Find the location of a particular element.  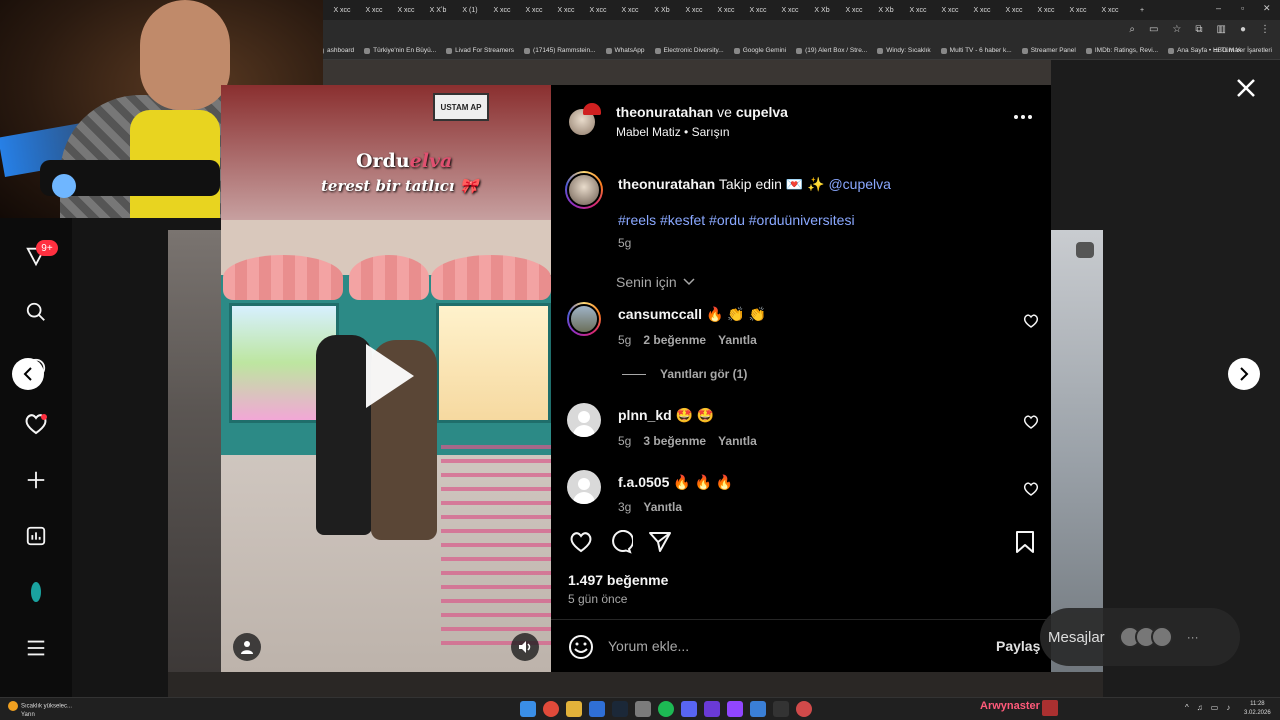

tagged-users-button is located at coordinates (247, 647).